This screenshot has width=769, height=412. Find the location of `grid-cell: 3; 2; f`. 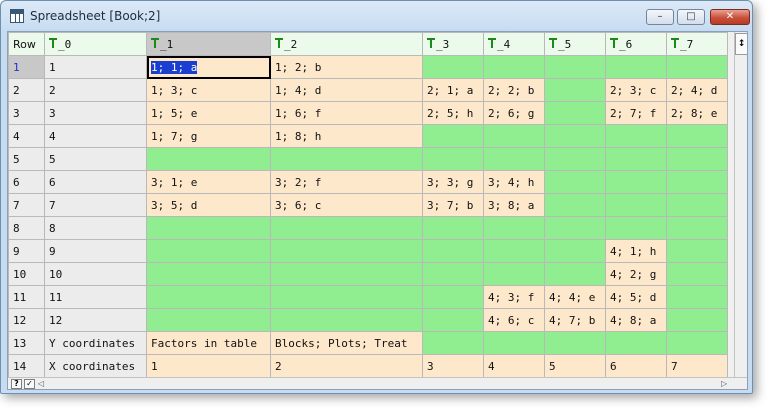

grid-cell: 3; 2; f is located at coordinates (346, 182).